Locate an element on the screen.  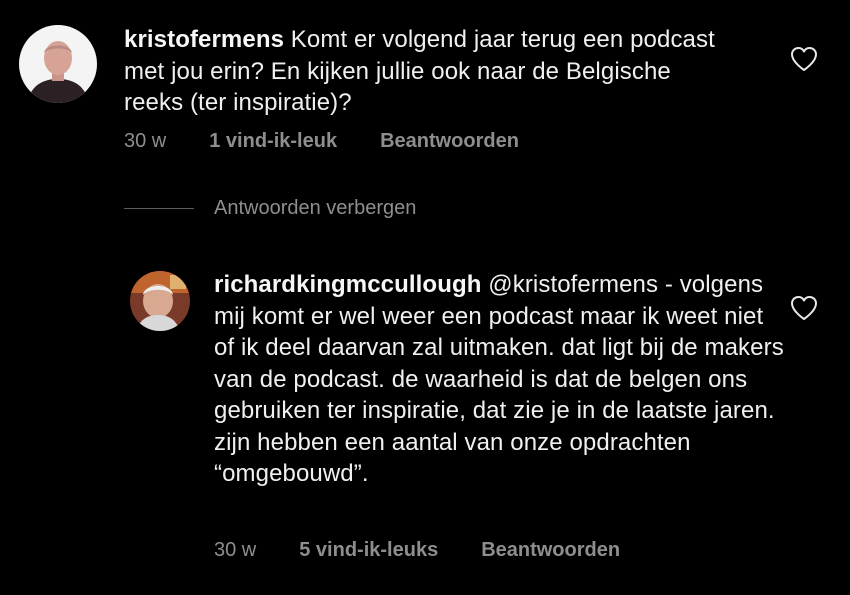
reply-timestamp: 30 w is located at coordinates (235, 550).